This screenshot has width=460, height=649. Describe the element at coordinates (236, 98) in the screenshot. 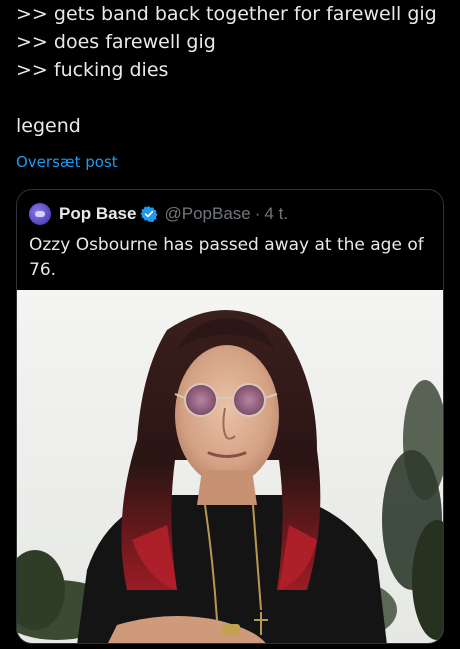

I see `post-spacer` at that location.